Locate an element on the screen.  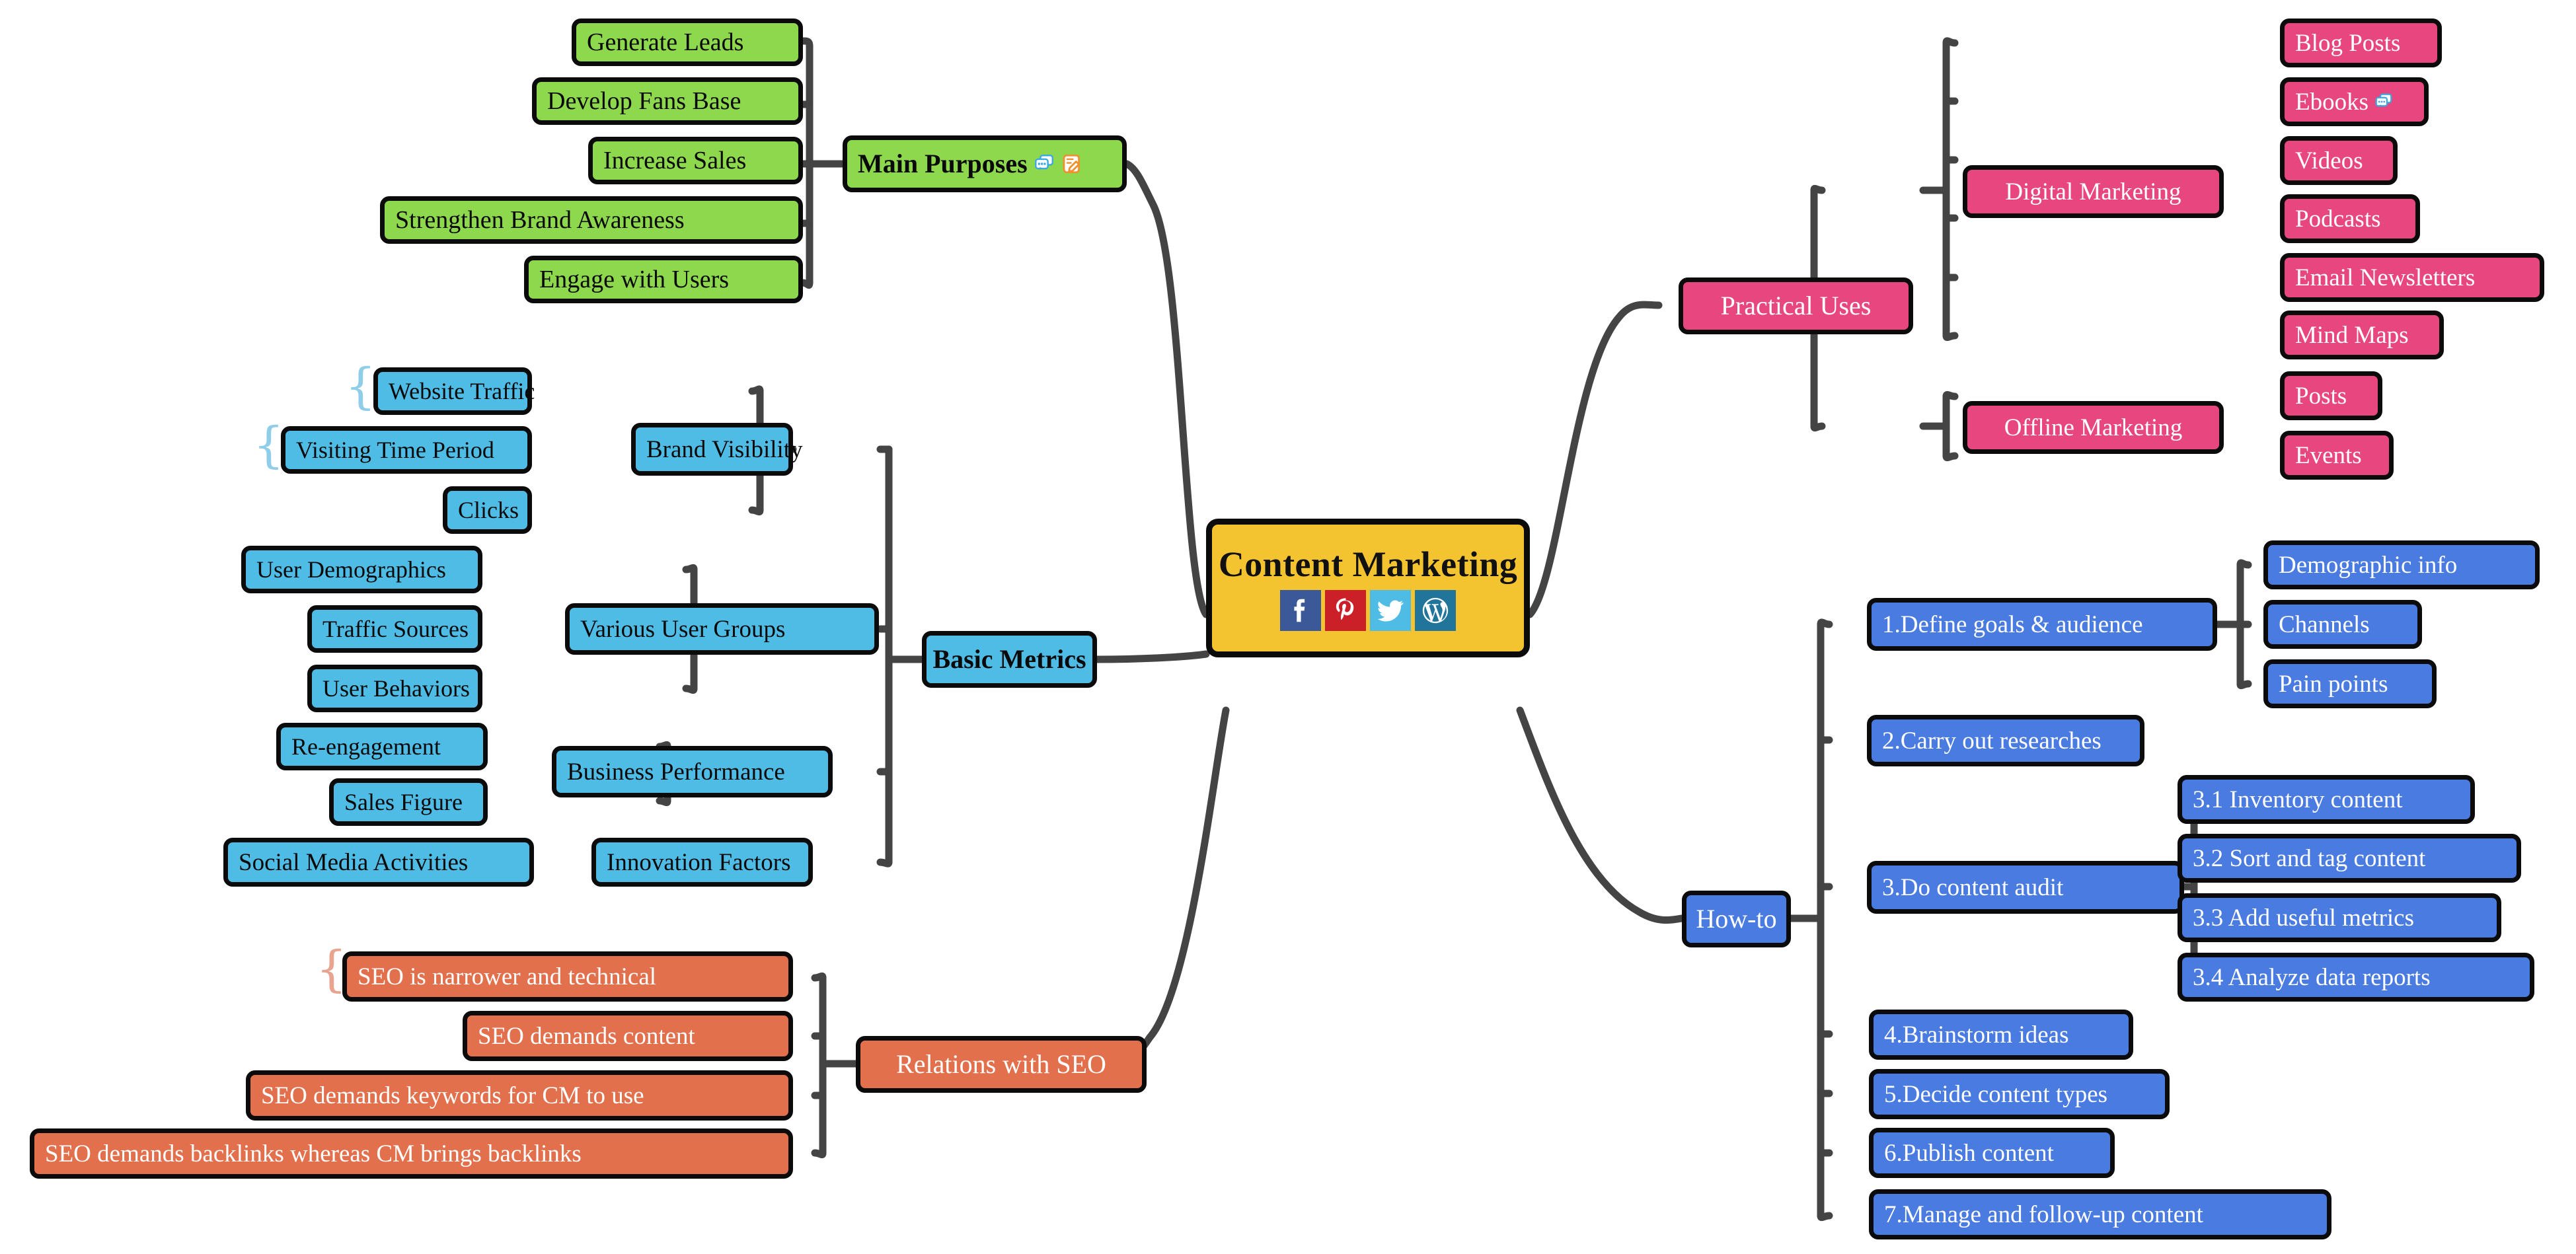
node-label: Business Performance is located at coordinates (676, 772).